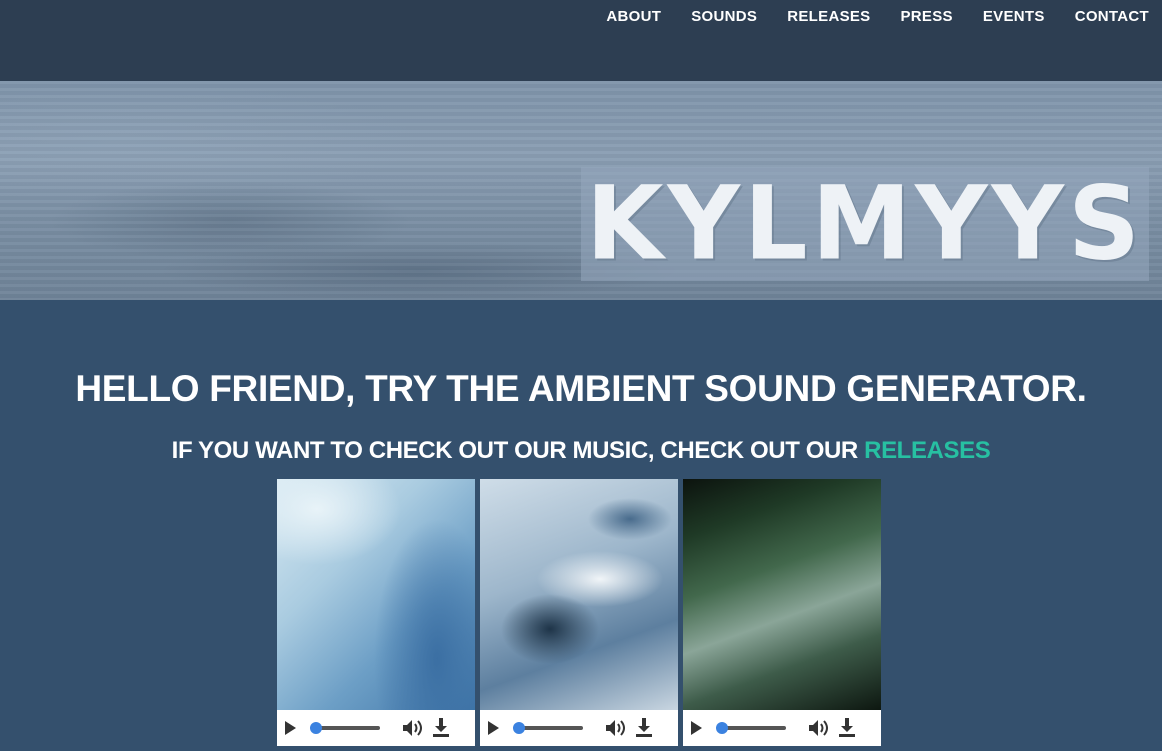 The image size is (1162, 751). Describe the element at coordinates (1014, 16) in the screenshot. I see `nav-events: EVENTS` at that location.